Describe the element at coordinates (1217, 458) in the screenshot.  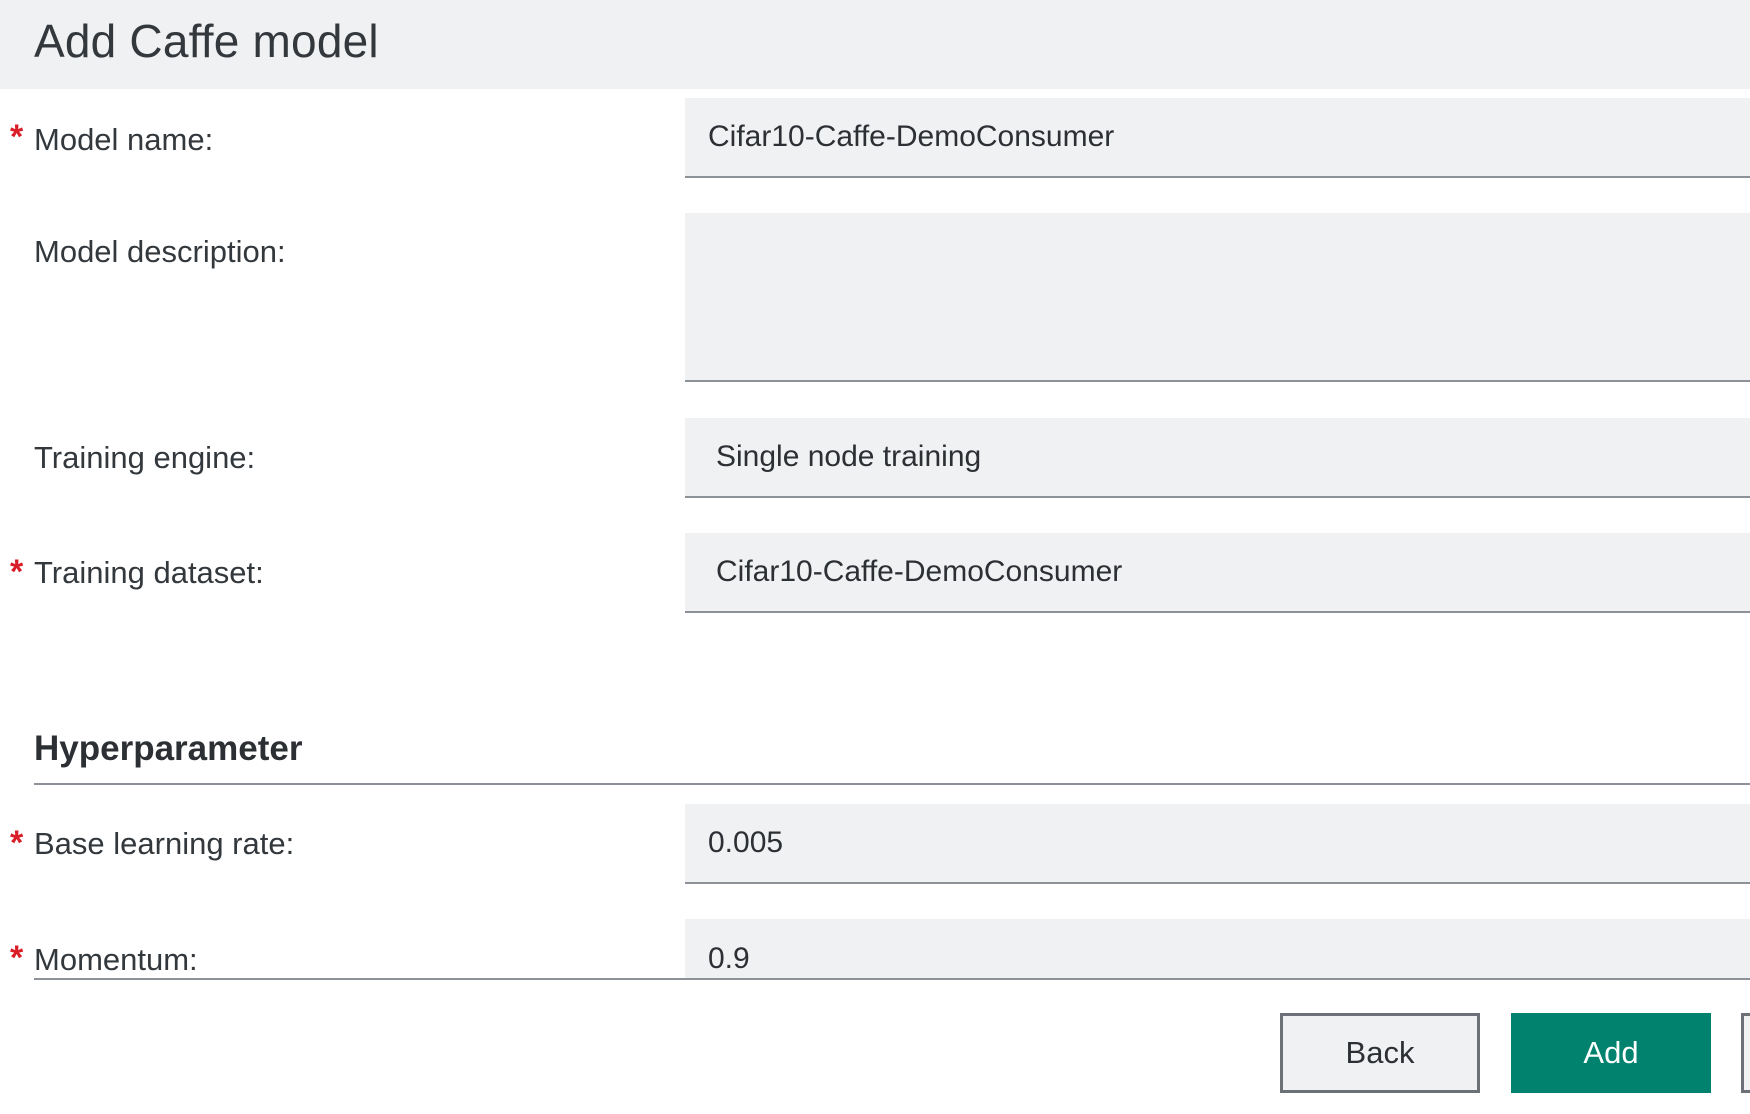
I see `training-engine-select: Single node training` at that location.